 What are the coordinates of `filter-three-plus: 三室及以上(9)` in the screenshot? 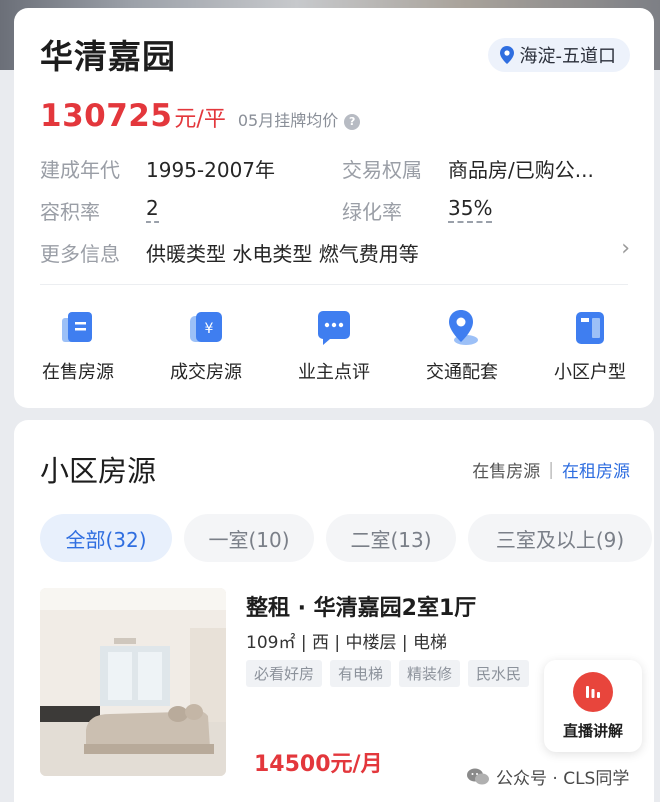 It's located at (560, 538).